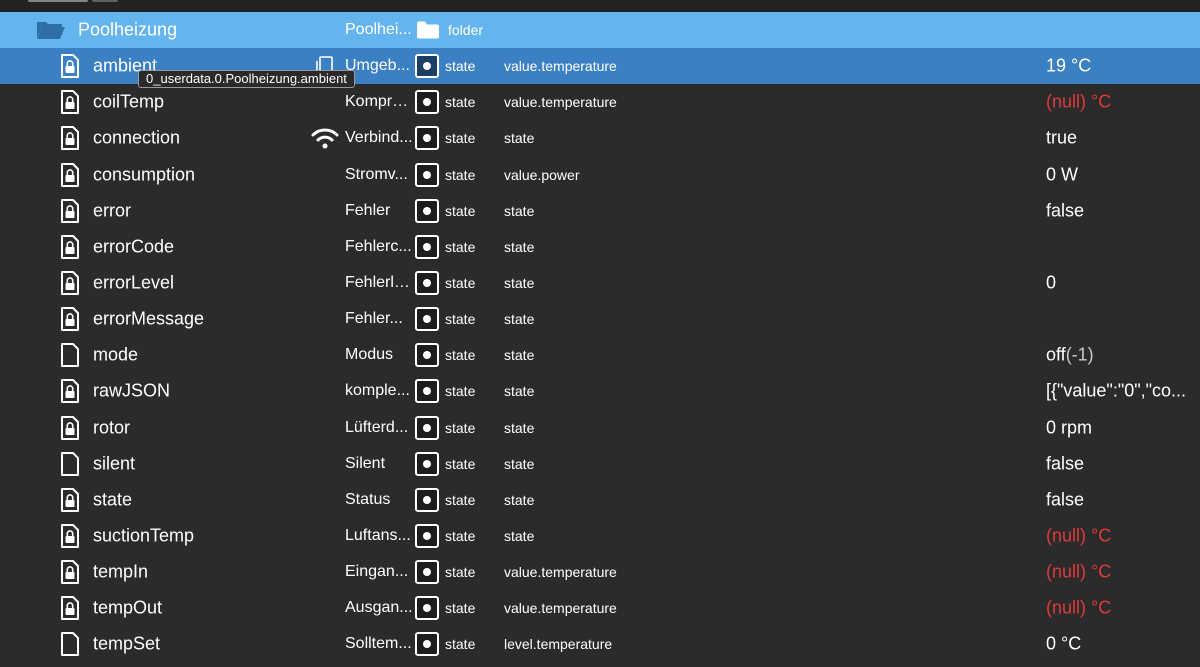 This screenshot has width=1200, height=667. I want to click on object-role: value.power, so click(542, 174).